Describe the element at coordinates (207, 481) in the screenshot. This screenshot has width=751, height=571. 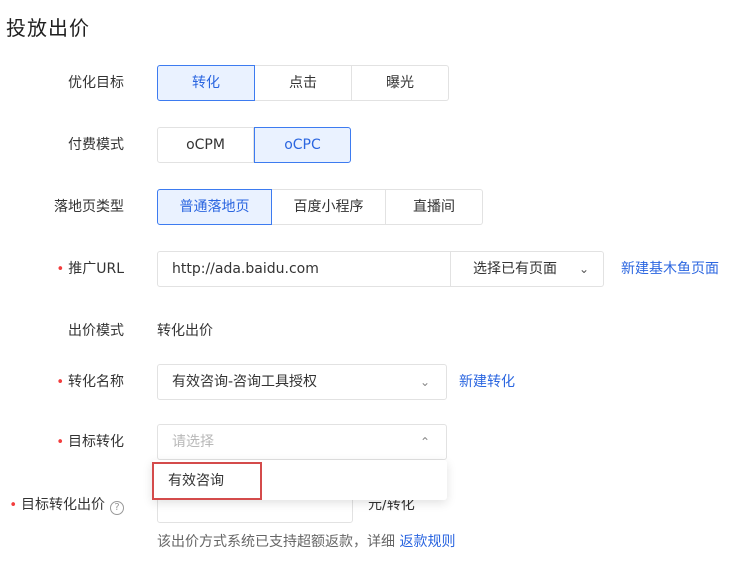
I see `dropdown-option-effective-consult: 有效咨询` at that location.